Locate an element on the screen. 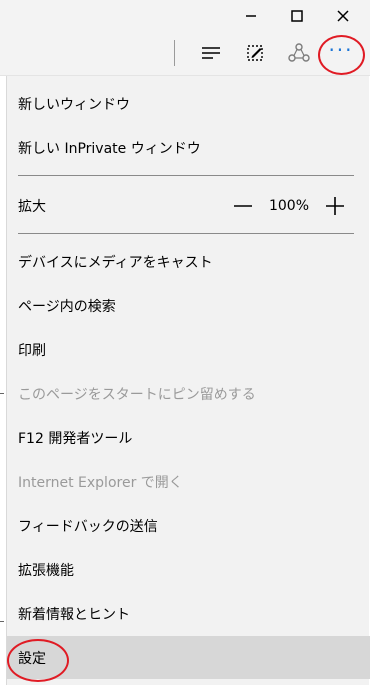 Image resolution: width=370 pixels, height=685 pixels. hub-button is located at coordinates (211, 53).